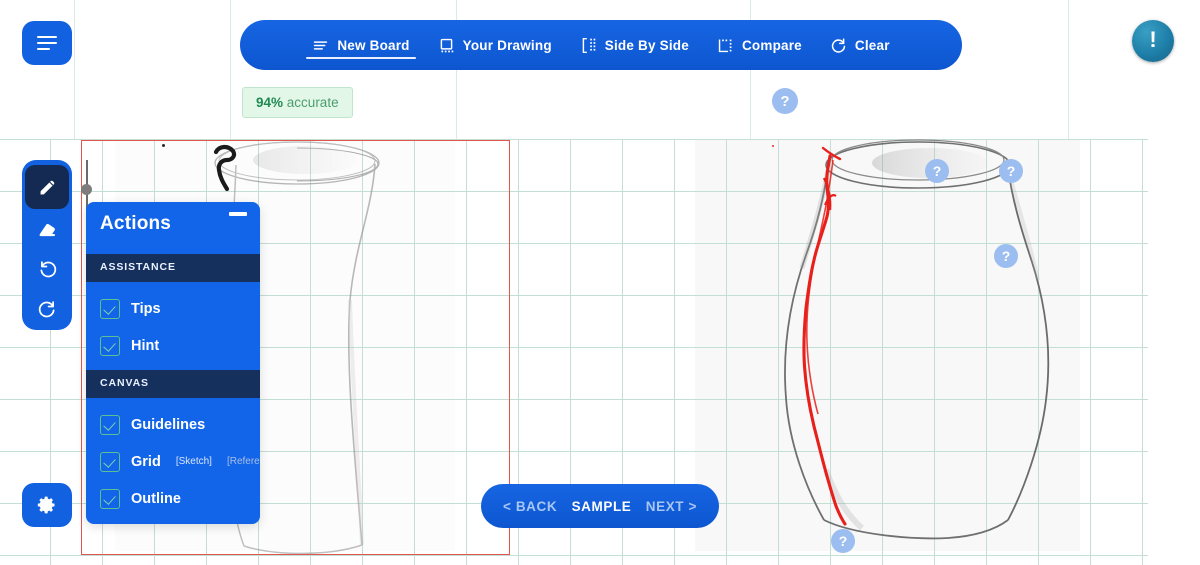  What do you see at coordinates (838, 45) in the screenshot?
I see `refresh-icon` at bounding box center [838, 45].